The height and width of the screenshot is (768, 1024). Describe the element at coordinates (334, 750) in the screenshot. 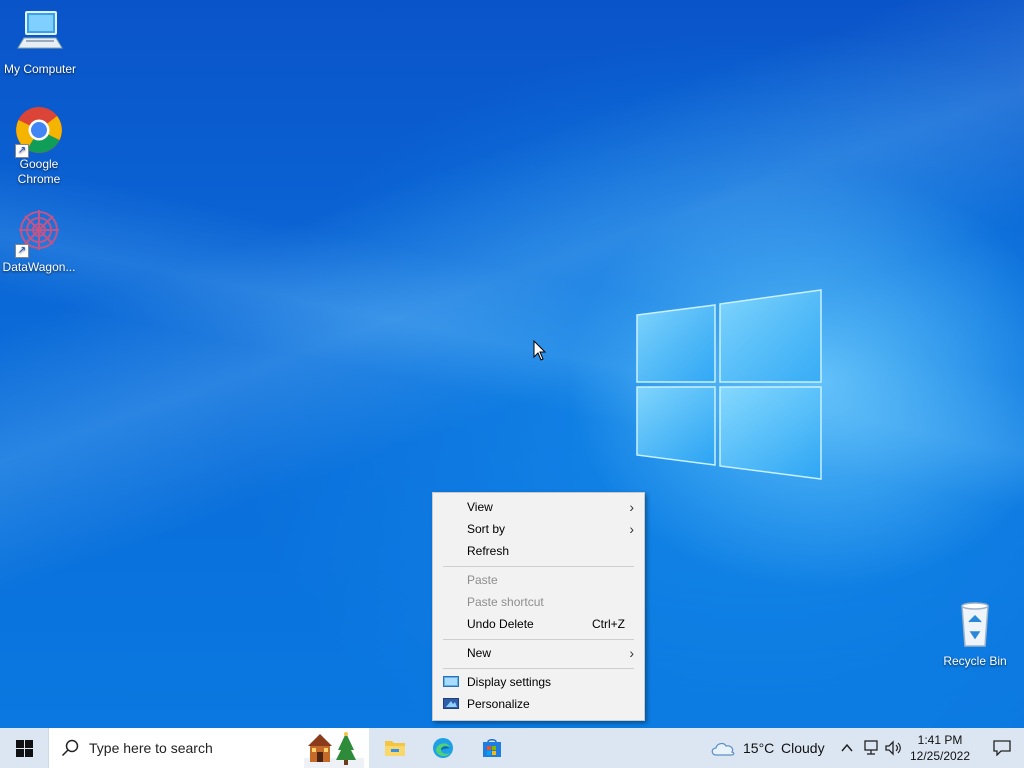

I see `holiday-house-icon` at that location.